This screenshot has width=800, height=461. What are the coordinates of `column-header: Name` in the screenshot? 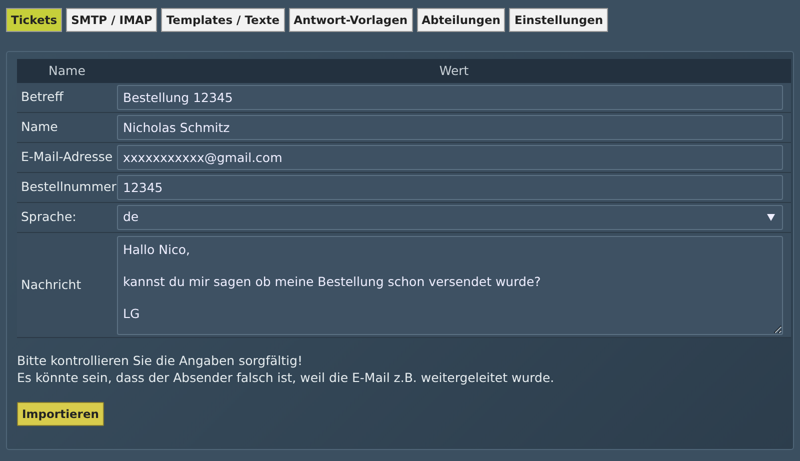 It's located at (67, 71).